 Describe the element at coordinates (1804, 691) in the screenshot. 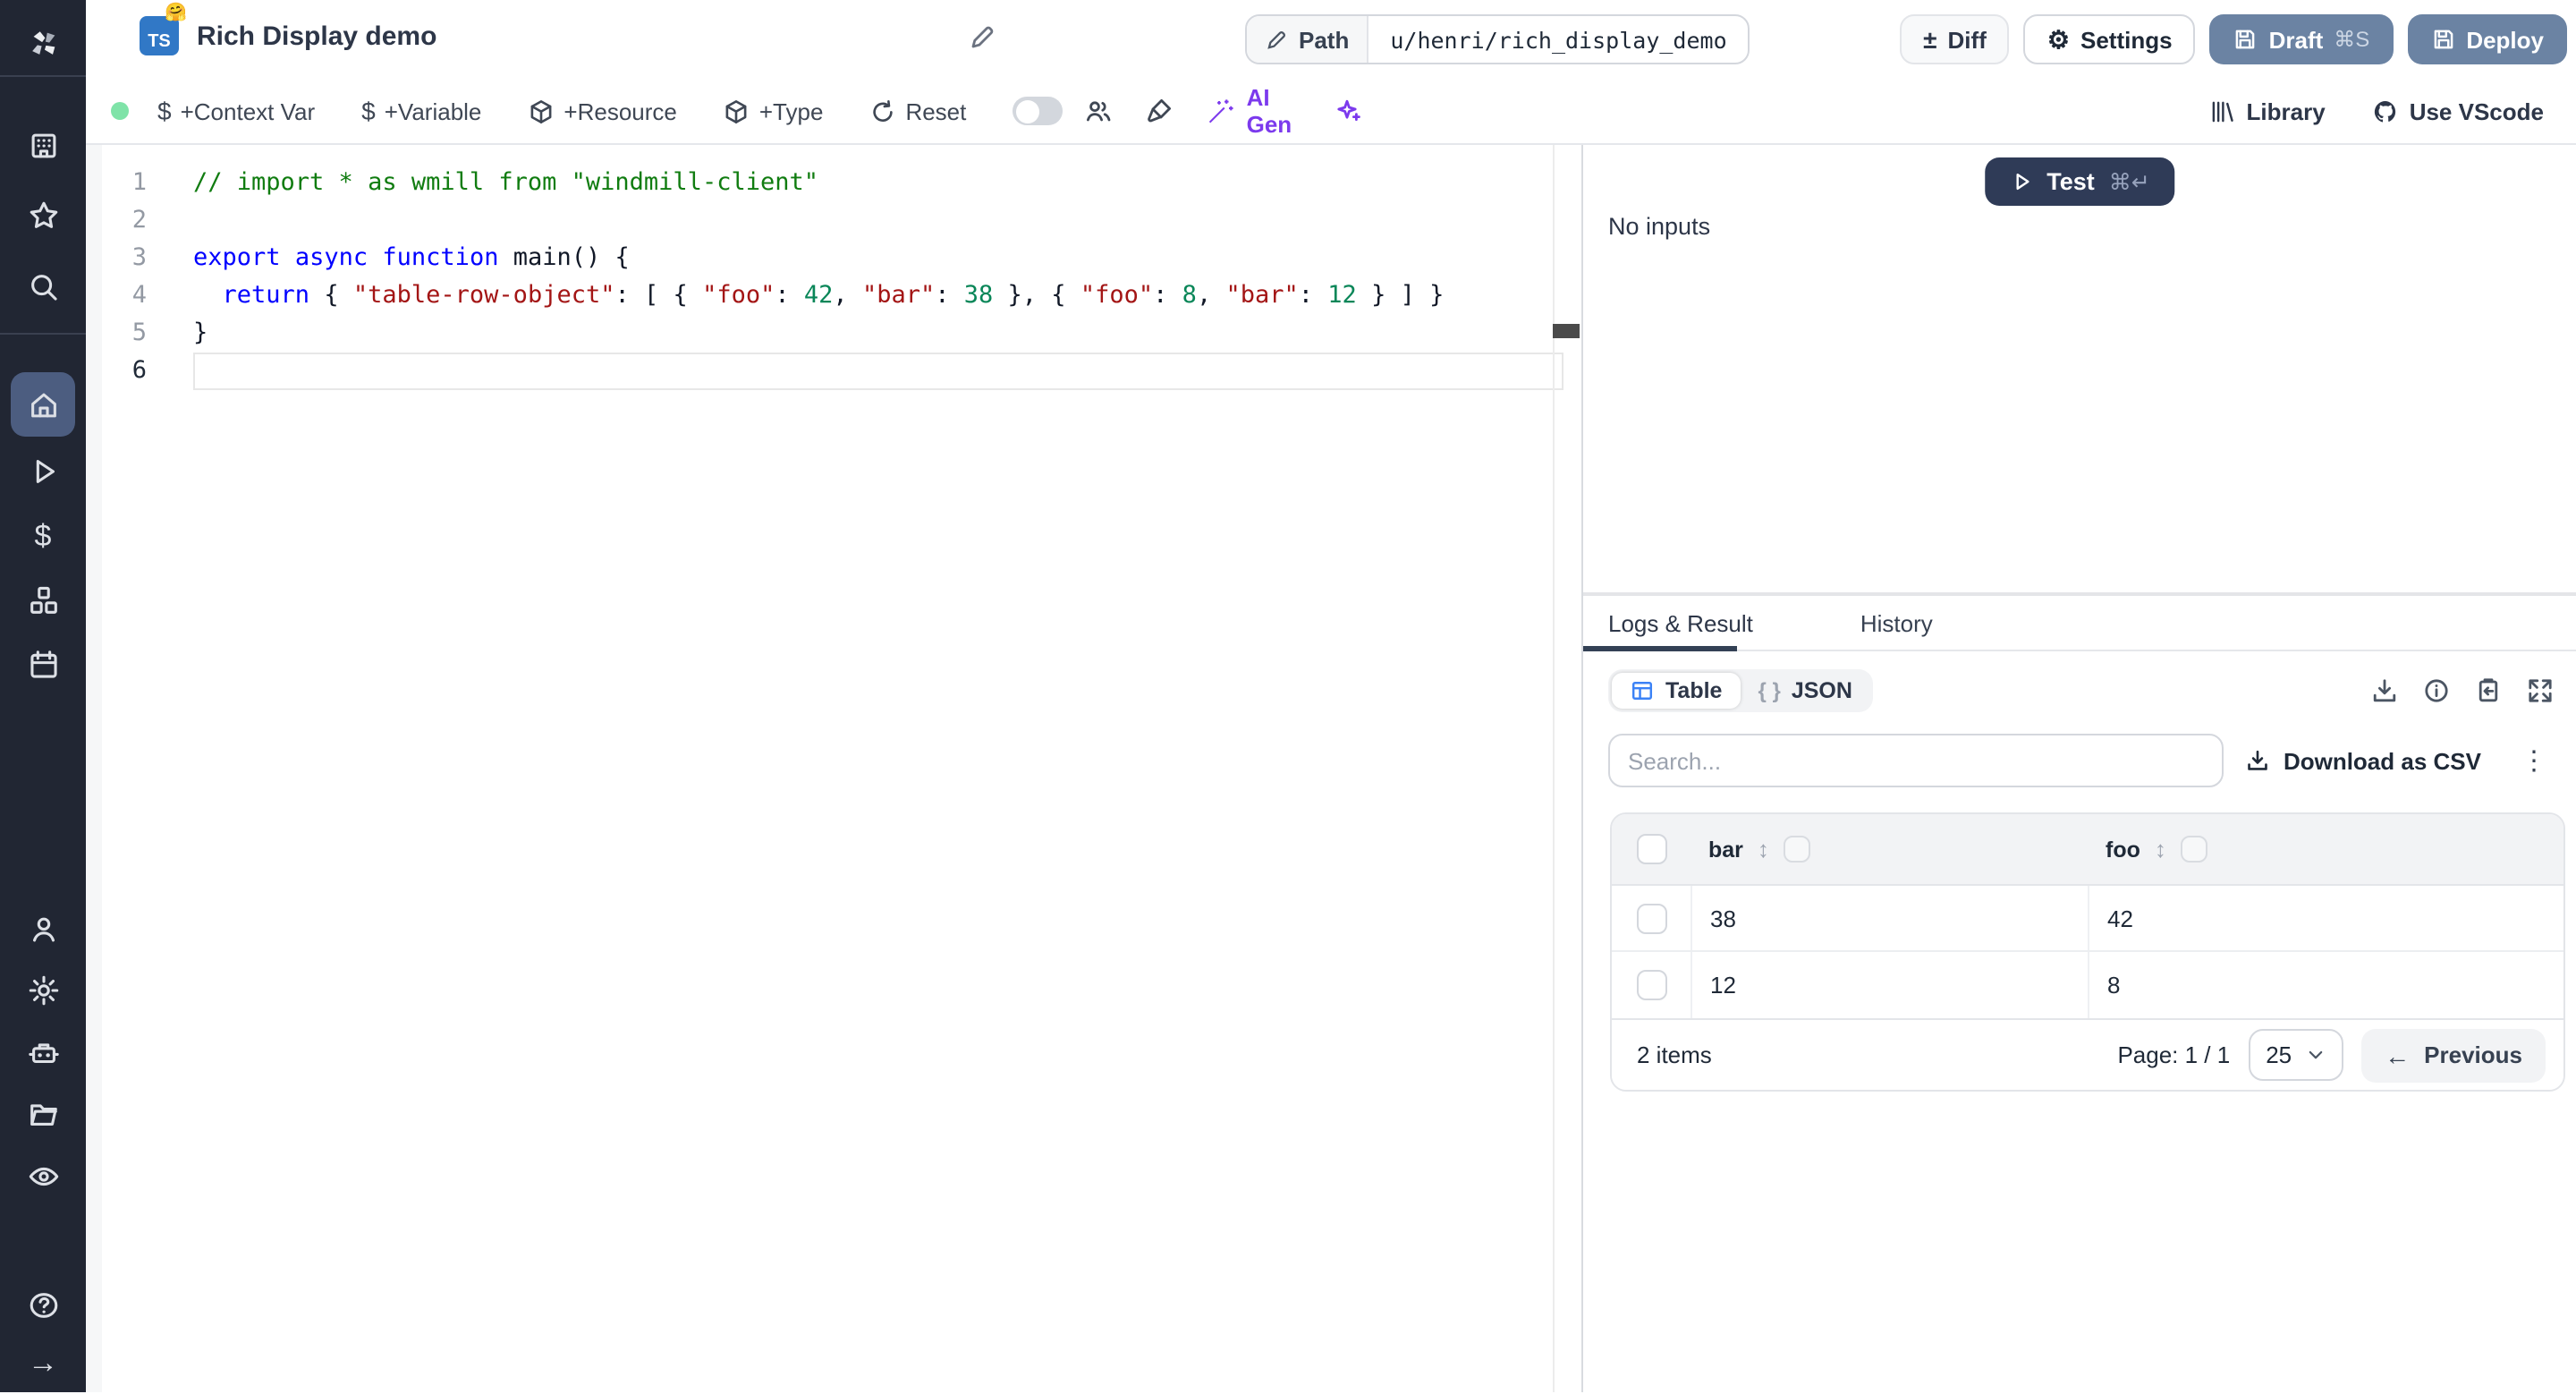

I see `view-json-button: { } JSON` at that location.